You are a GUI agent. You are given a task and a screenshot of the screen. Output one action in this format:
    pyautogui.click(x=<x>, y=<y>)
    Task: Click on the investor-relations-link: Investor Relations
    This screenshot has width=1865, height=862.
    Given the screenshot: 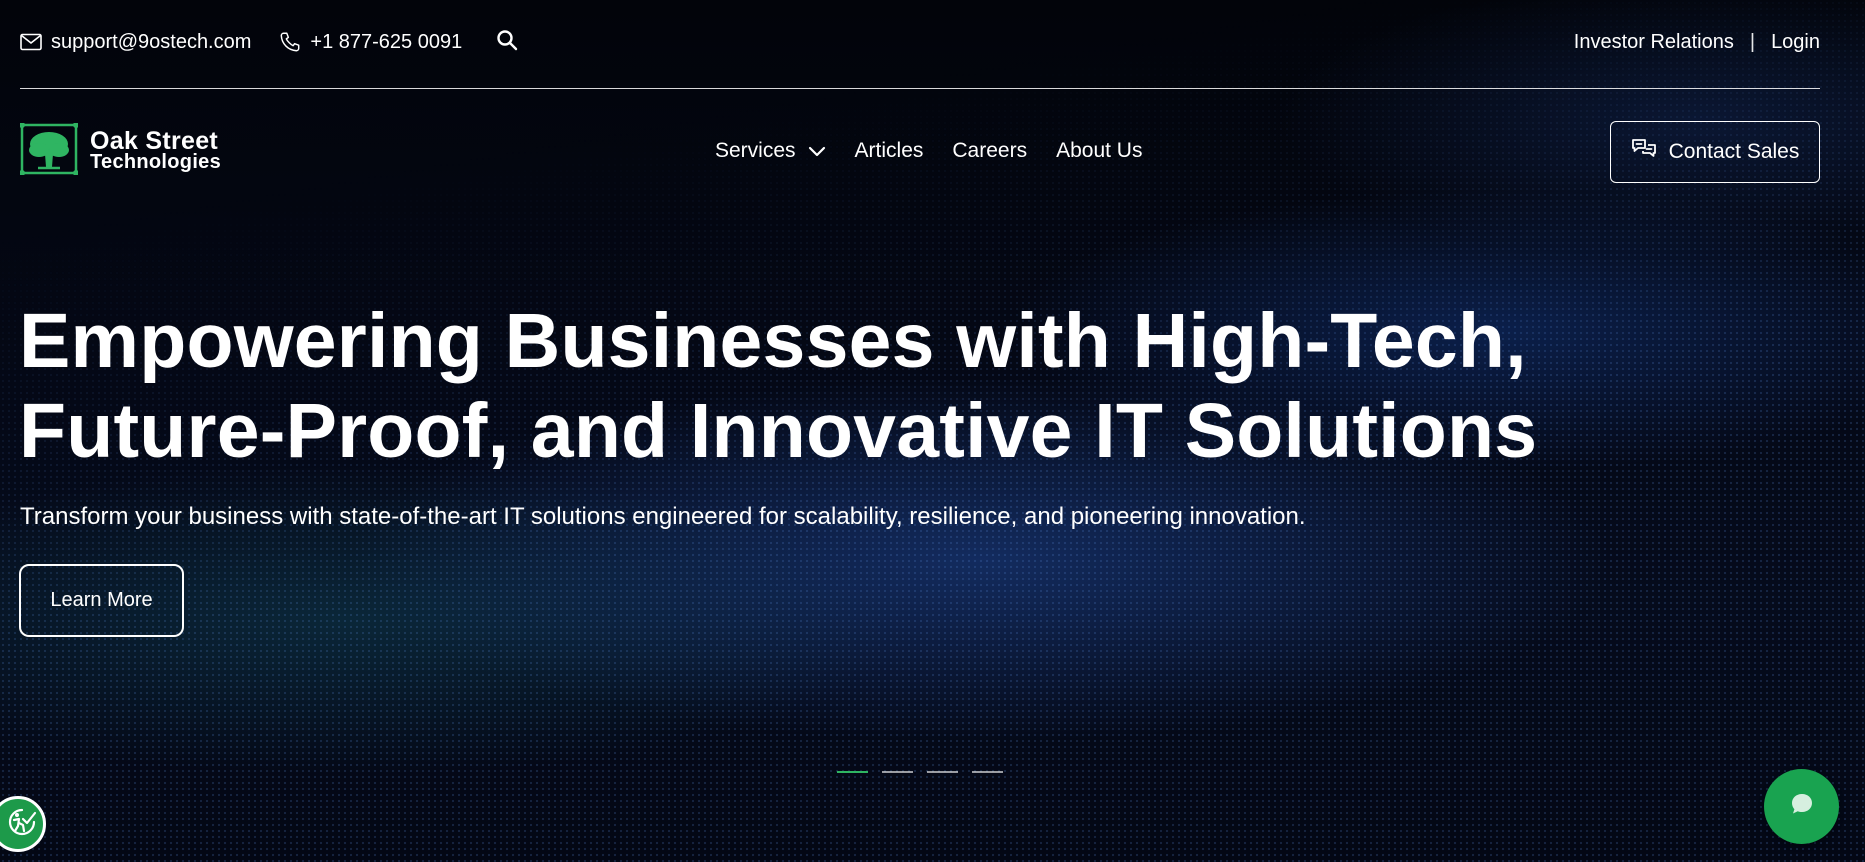 What is the action you would take?
    pyautogui.click(x=1654, y=42)
    